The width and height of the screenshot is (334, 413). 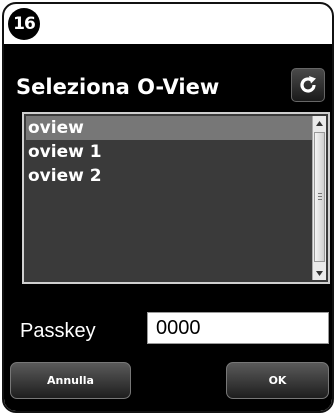 I want to click on scroll-thumb, so click(x=319, y=197).